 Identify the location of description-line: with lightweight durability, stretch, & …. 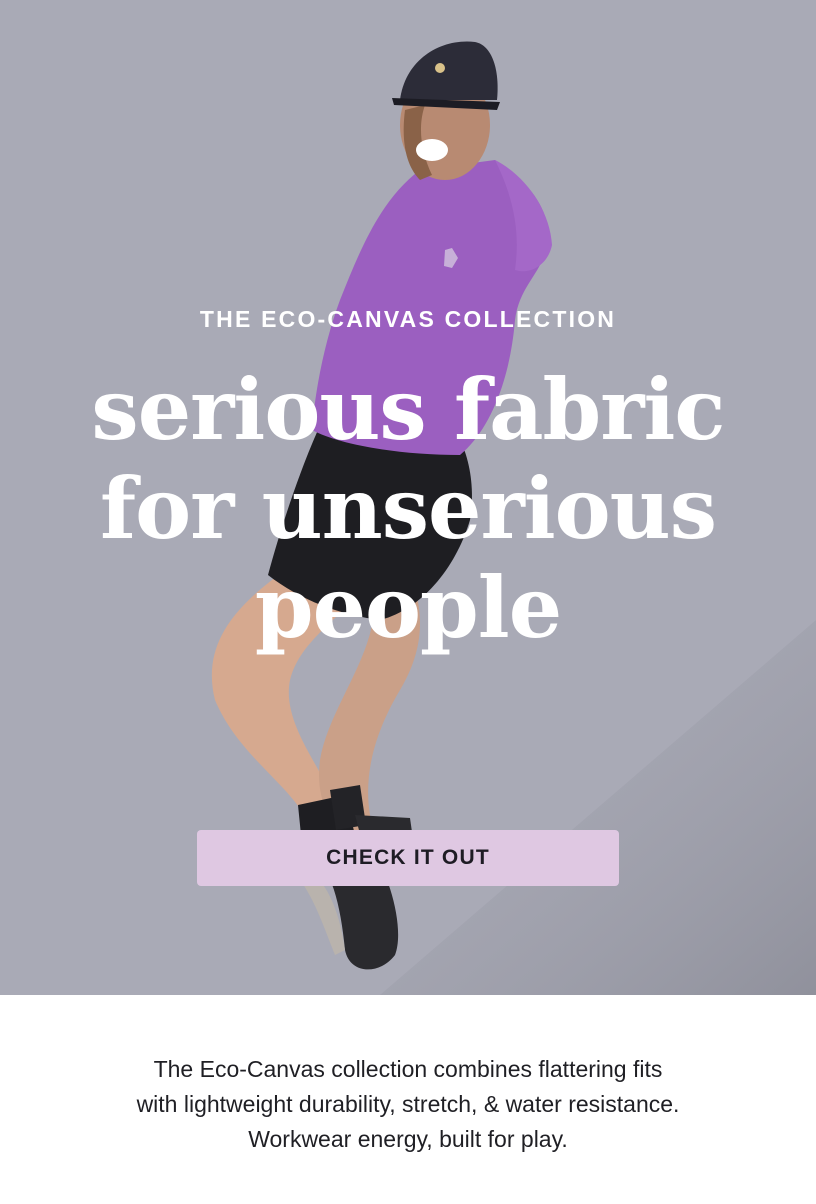
(408, 1104).